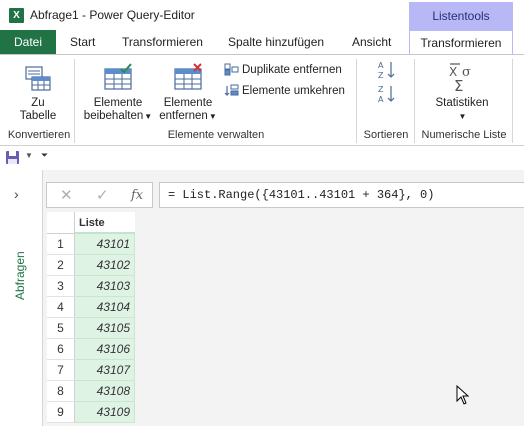 Image resolution: width=524 pixels, height=426 pixels. I want to click on sort-descending-icon: Z A, so click(386, 94).